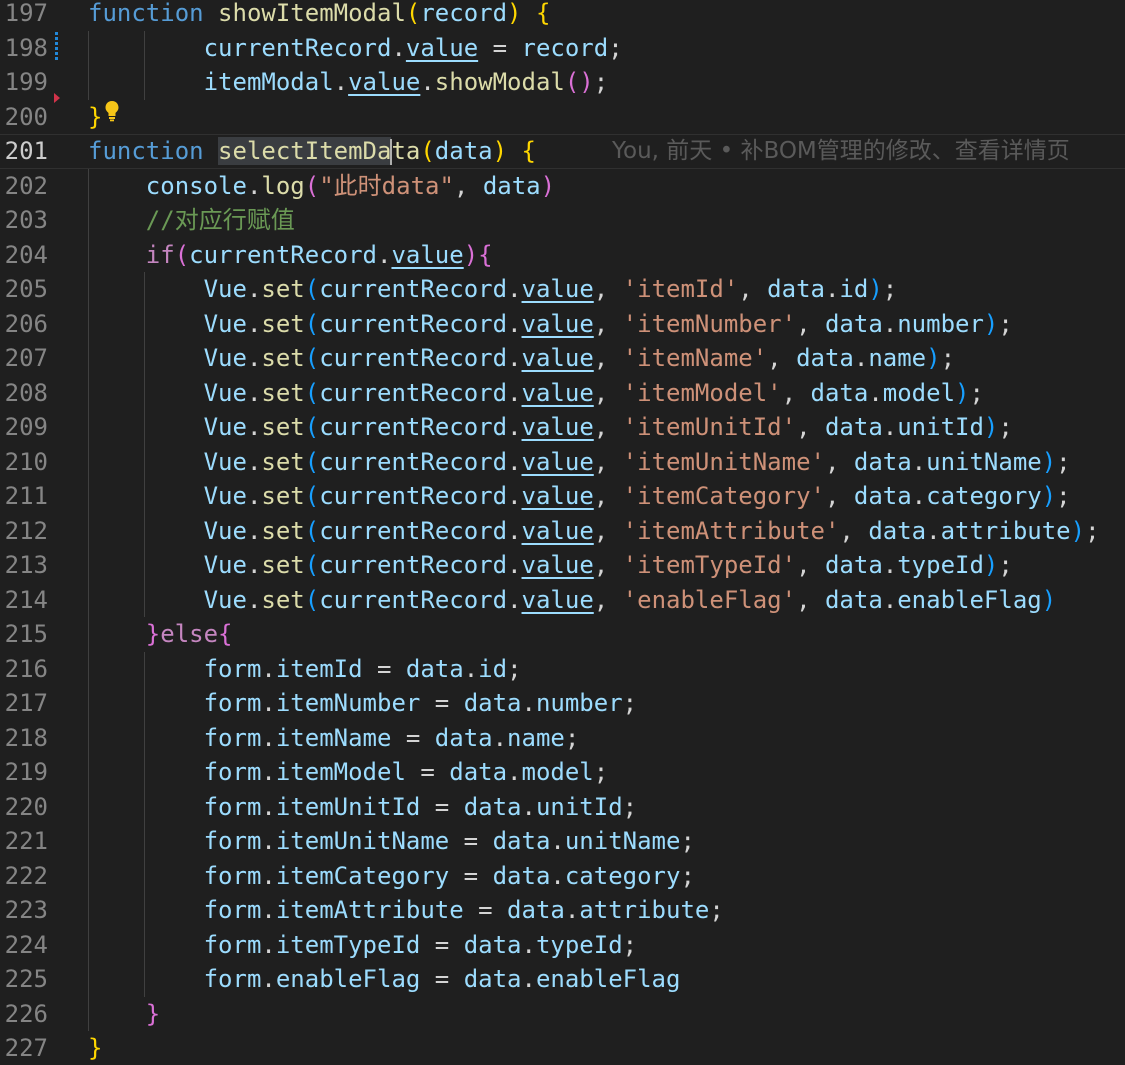  Describe the element at coordinates (24, 255) in the screenshot. I see `line-number: 204` at that location.